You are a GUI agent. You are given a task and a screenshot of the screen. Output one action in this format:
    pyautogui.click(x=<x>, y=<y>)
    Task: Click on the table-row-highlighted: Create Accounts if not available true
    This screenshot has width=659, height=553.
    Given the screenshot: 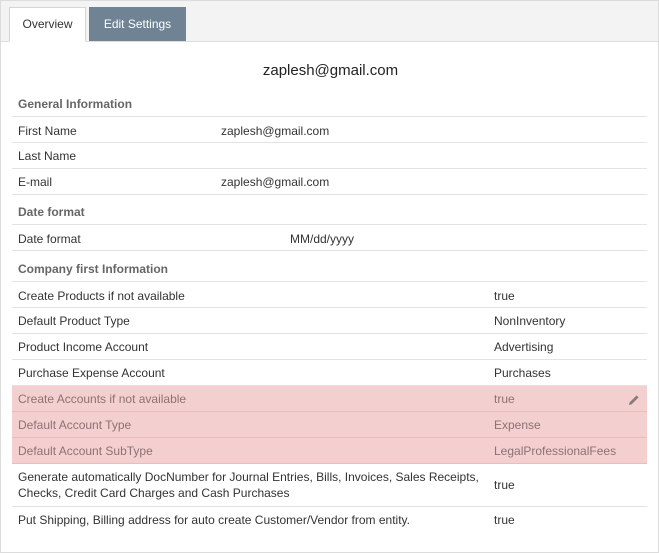 What is the action you would take?
    pyautogui.click(x=329, y=399)
    